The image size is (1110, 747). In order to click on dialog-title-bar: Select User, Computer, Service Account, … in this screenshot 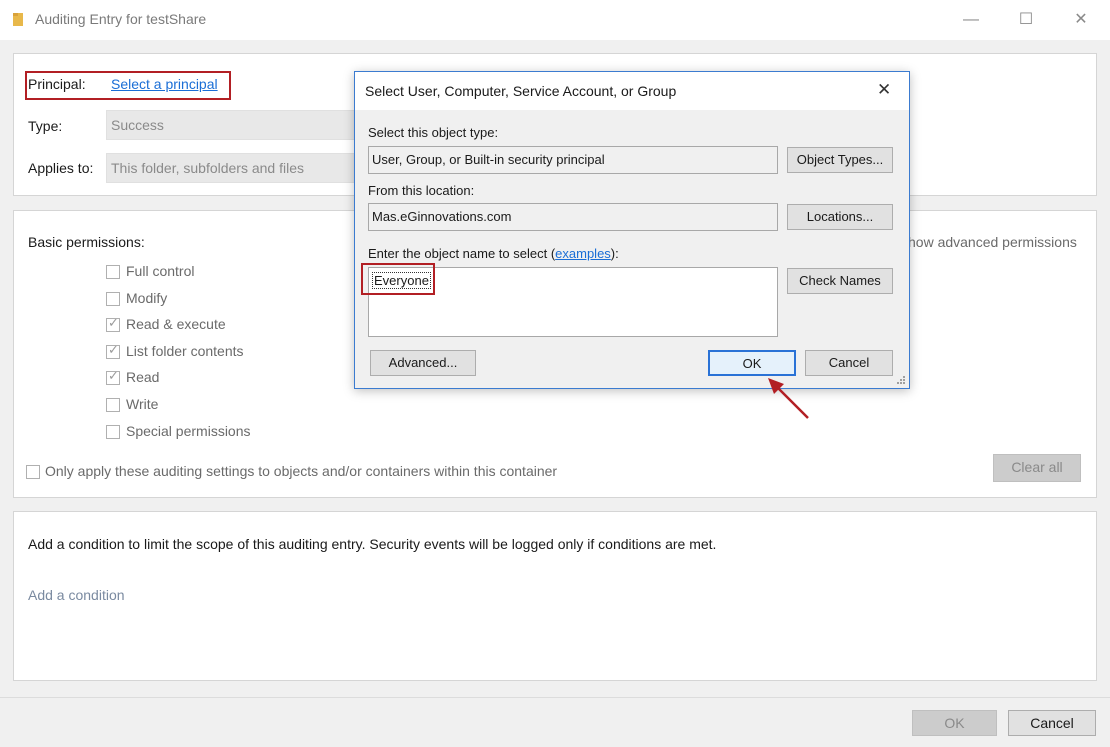, I will do `click(632, 91)`.